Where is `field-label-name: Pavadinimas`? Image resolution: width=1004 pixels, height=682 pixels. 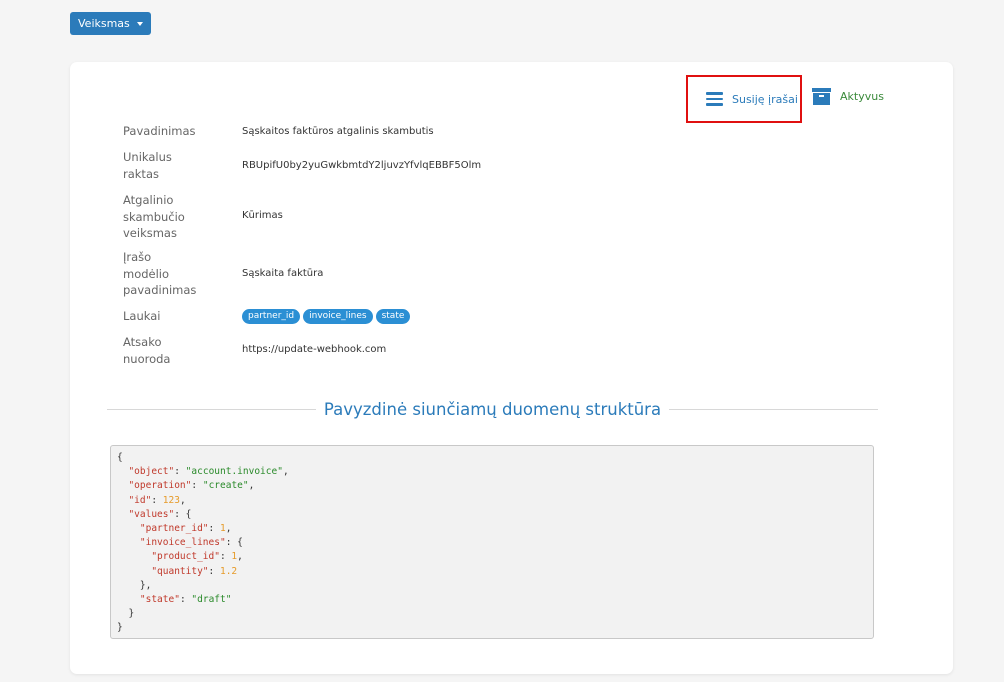 field-label-name: Pavadinimas is located at coordinates (159, 131).